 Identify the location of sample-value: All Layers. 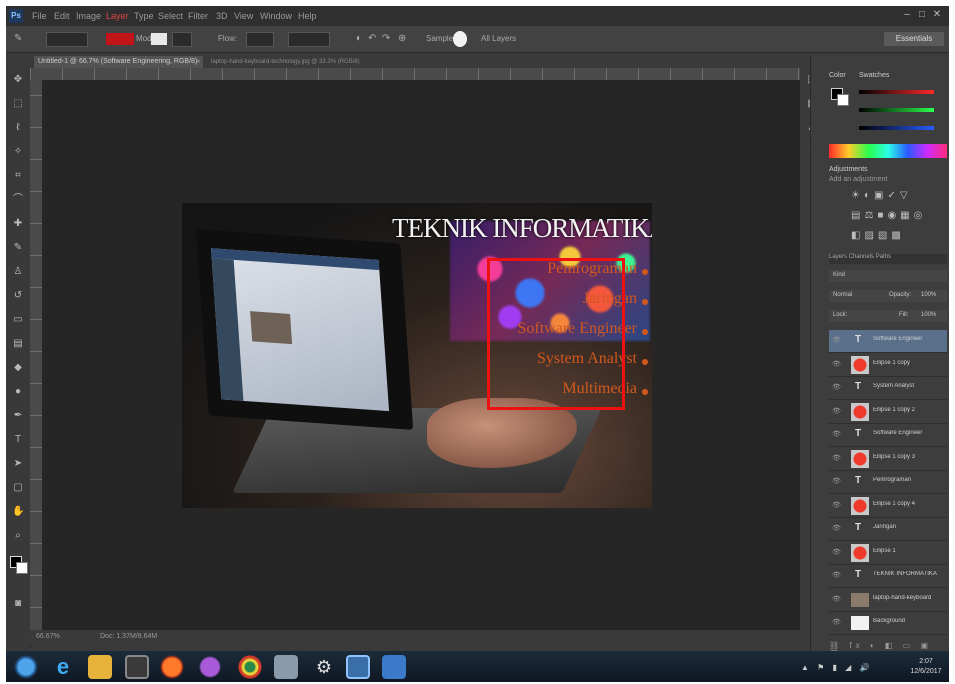
(498, 39).